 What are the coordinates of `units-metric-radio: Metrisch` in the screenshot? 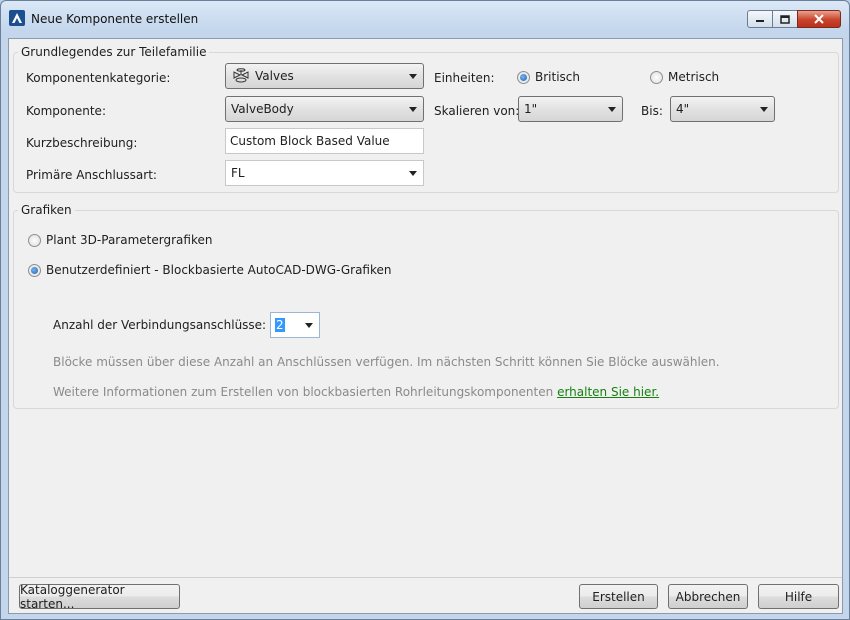 It's located at (684, 77).